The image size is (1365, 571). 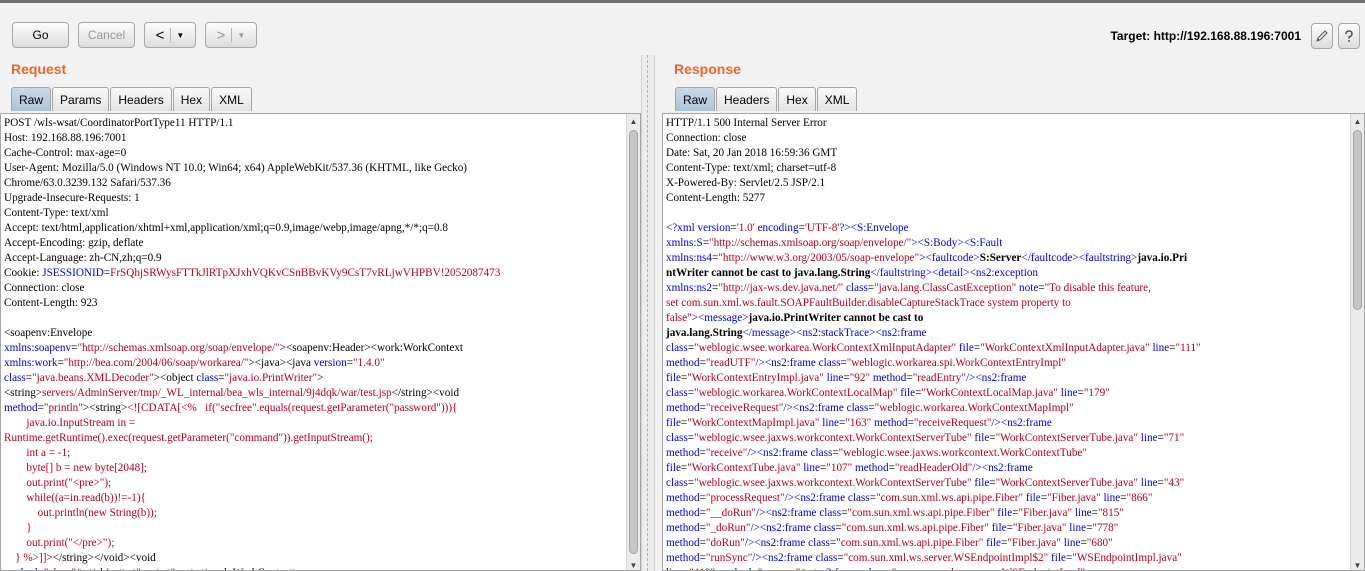 What do you see at coordinates (252, 423) in the screenshot?
I see `request-line: java.io.InputStream in =` at bounding box center [252, 423].